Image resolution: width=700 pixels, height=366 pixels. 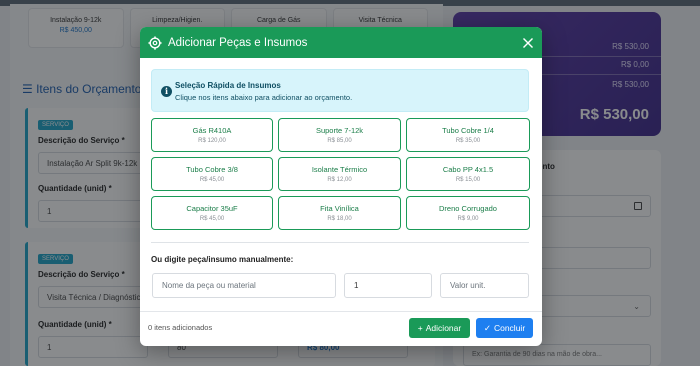 What do you see at coordinates (244, 285) in the screenshot?
I see `item-name-input` at bounding box center [244, 285].